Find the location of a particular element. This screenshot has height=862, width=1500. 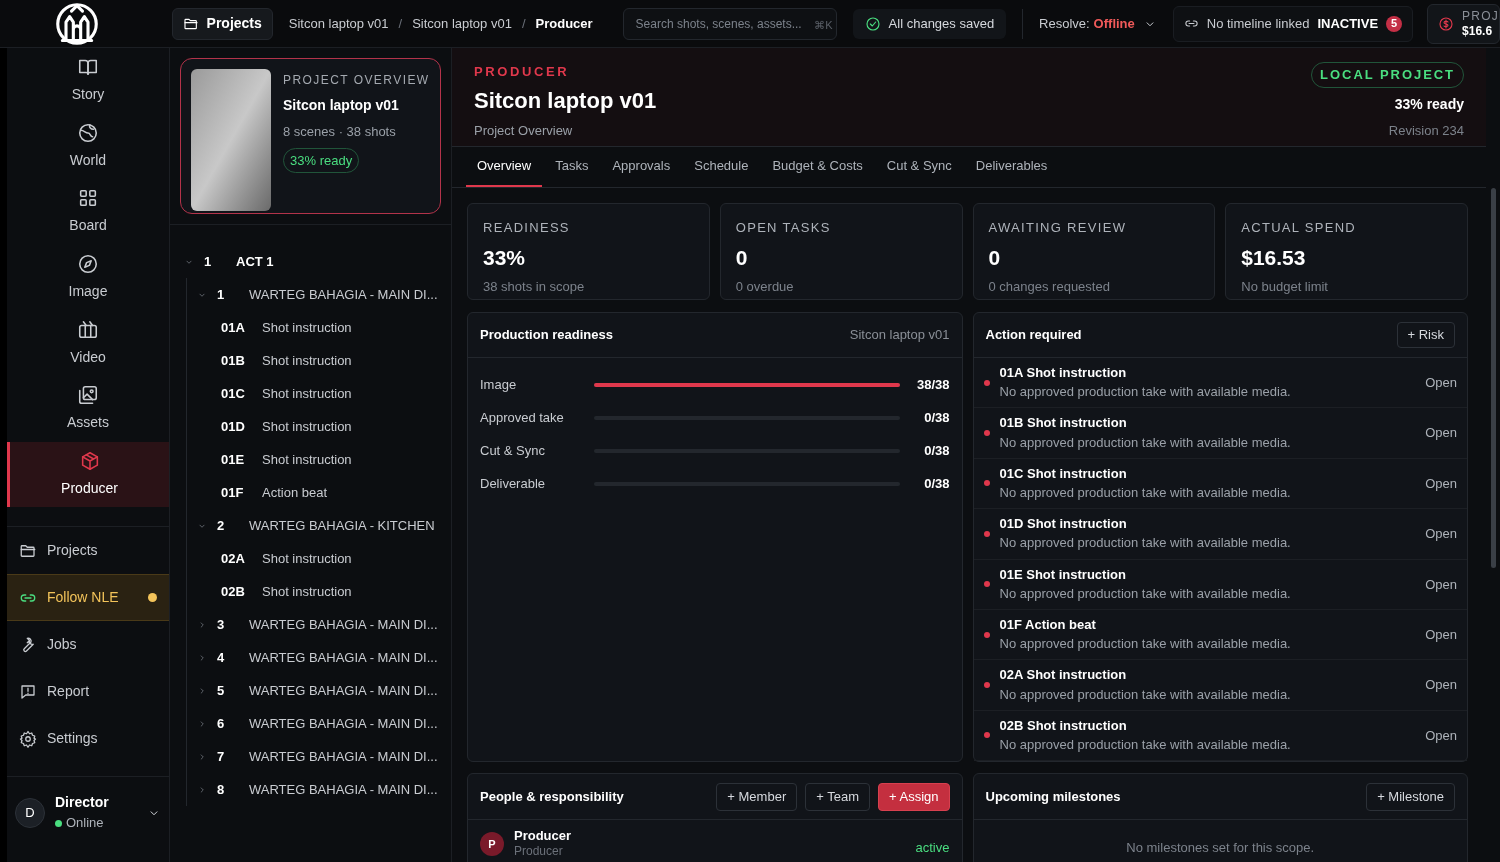

rail-nav-item: Story is located at coordinates (88, 81).